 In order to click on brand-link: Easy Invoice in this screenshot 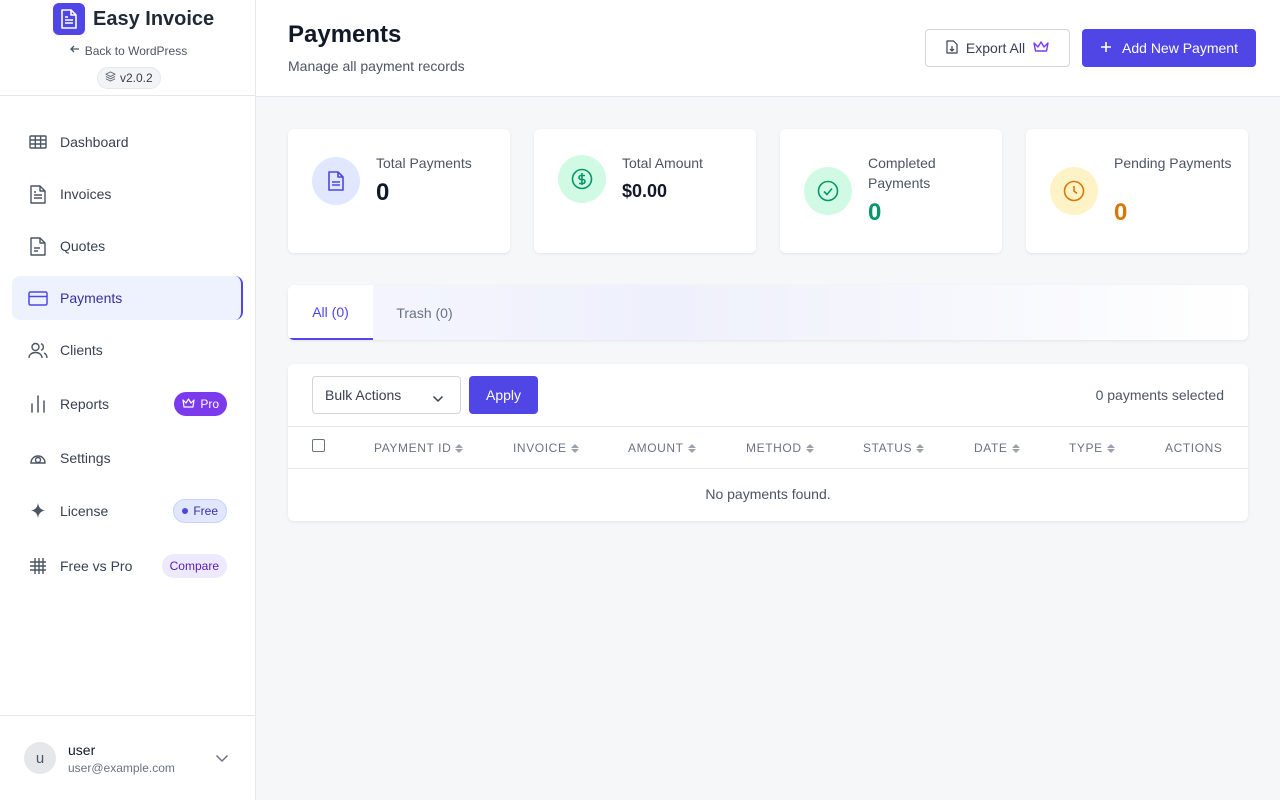, I will do `click(133, 19)`.